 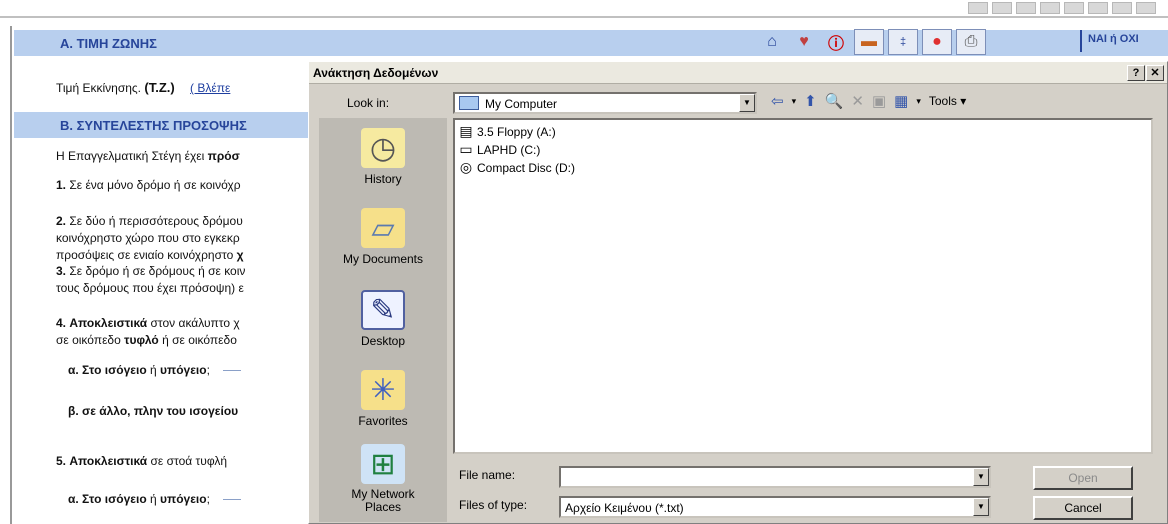 I want to click on floppy-icon: ▤, so click(x=466, y=131).